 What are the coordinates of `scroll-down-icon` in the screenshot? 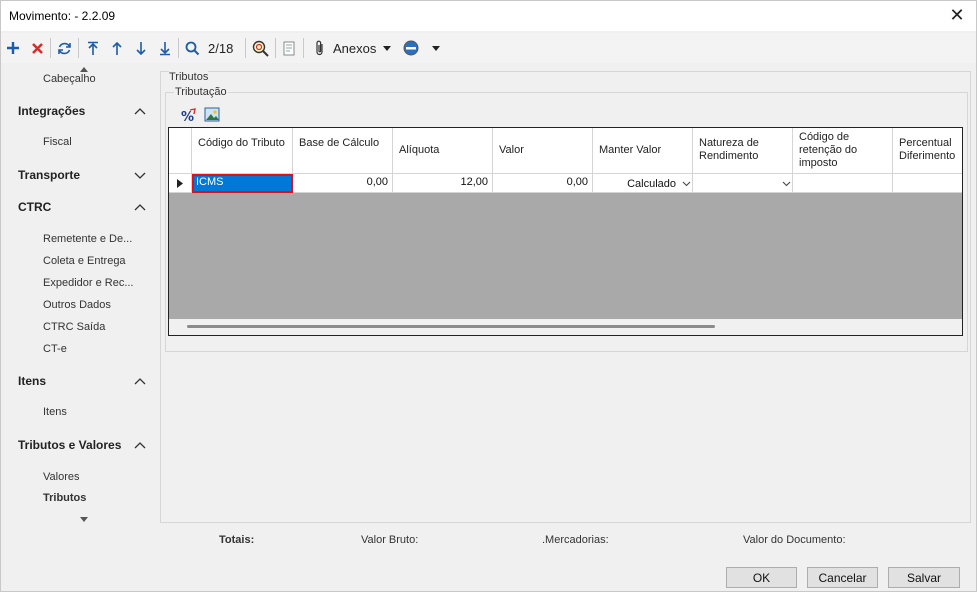 It's located at (84, 519).